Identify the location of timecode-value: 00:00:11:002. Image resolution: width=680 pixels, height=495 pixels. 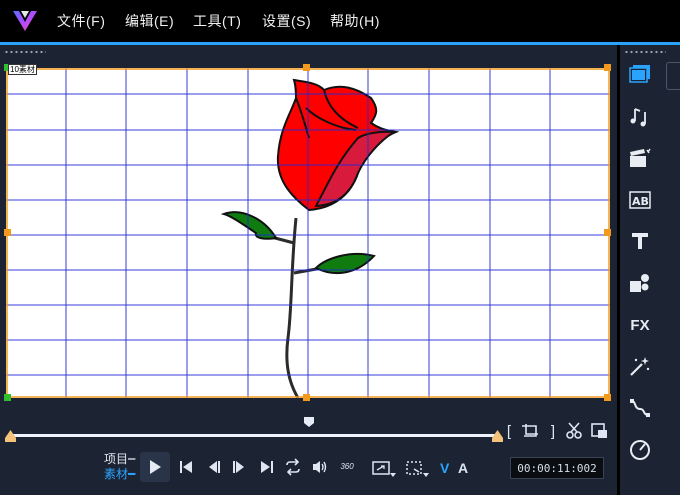
(557, 468).